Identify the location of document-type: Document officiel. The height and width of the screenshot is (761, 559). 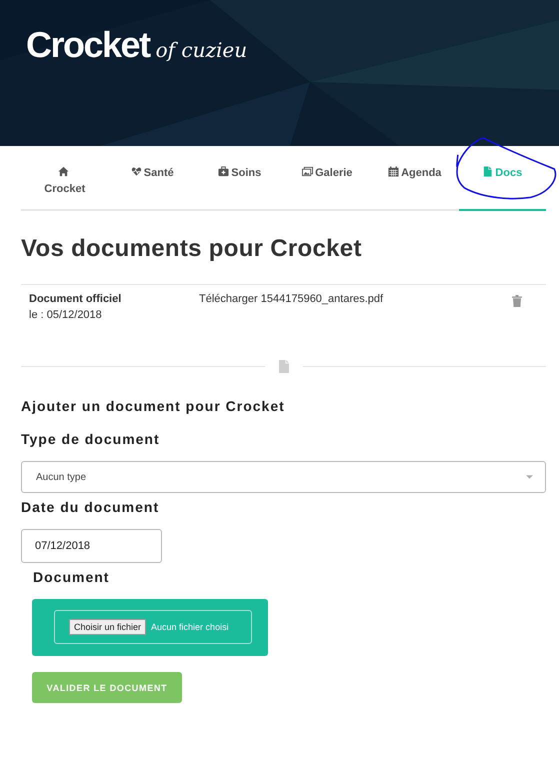
(75, 299).